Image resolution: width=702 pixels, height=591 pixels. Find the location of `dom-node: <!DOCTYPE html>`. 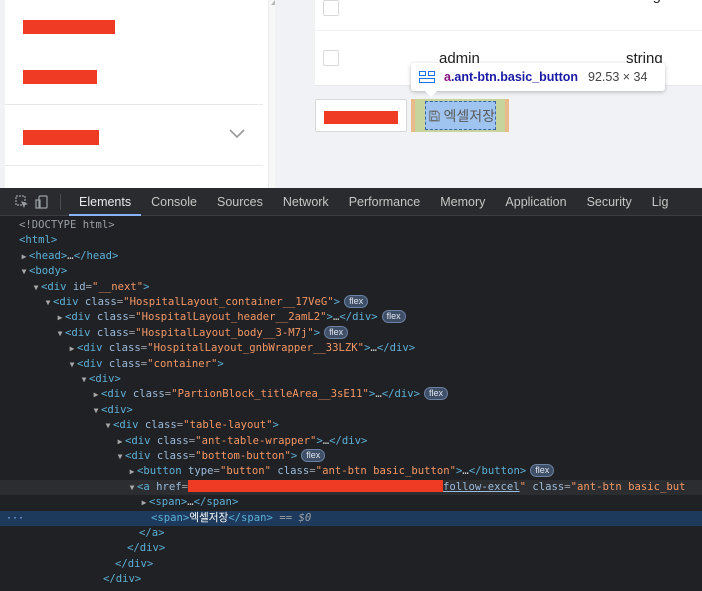

dom-node: <!DOCTYPE html> is located at coordinates (351, 225).